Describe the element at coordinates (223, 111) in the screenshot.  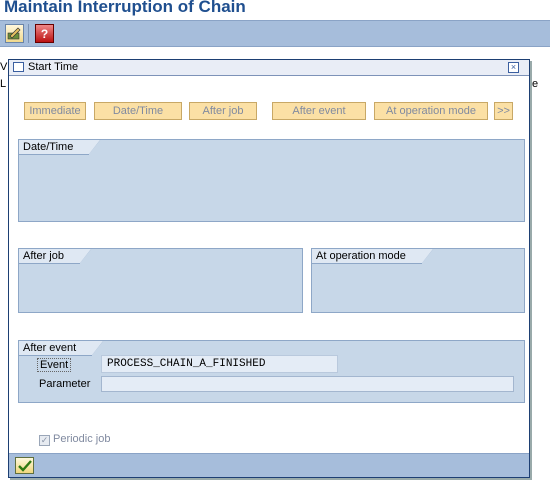
I see `after-job-button: After job` at that location.